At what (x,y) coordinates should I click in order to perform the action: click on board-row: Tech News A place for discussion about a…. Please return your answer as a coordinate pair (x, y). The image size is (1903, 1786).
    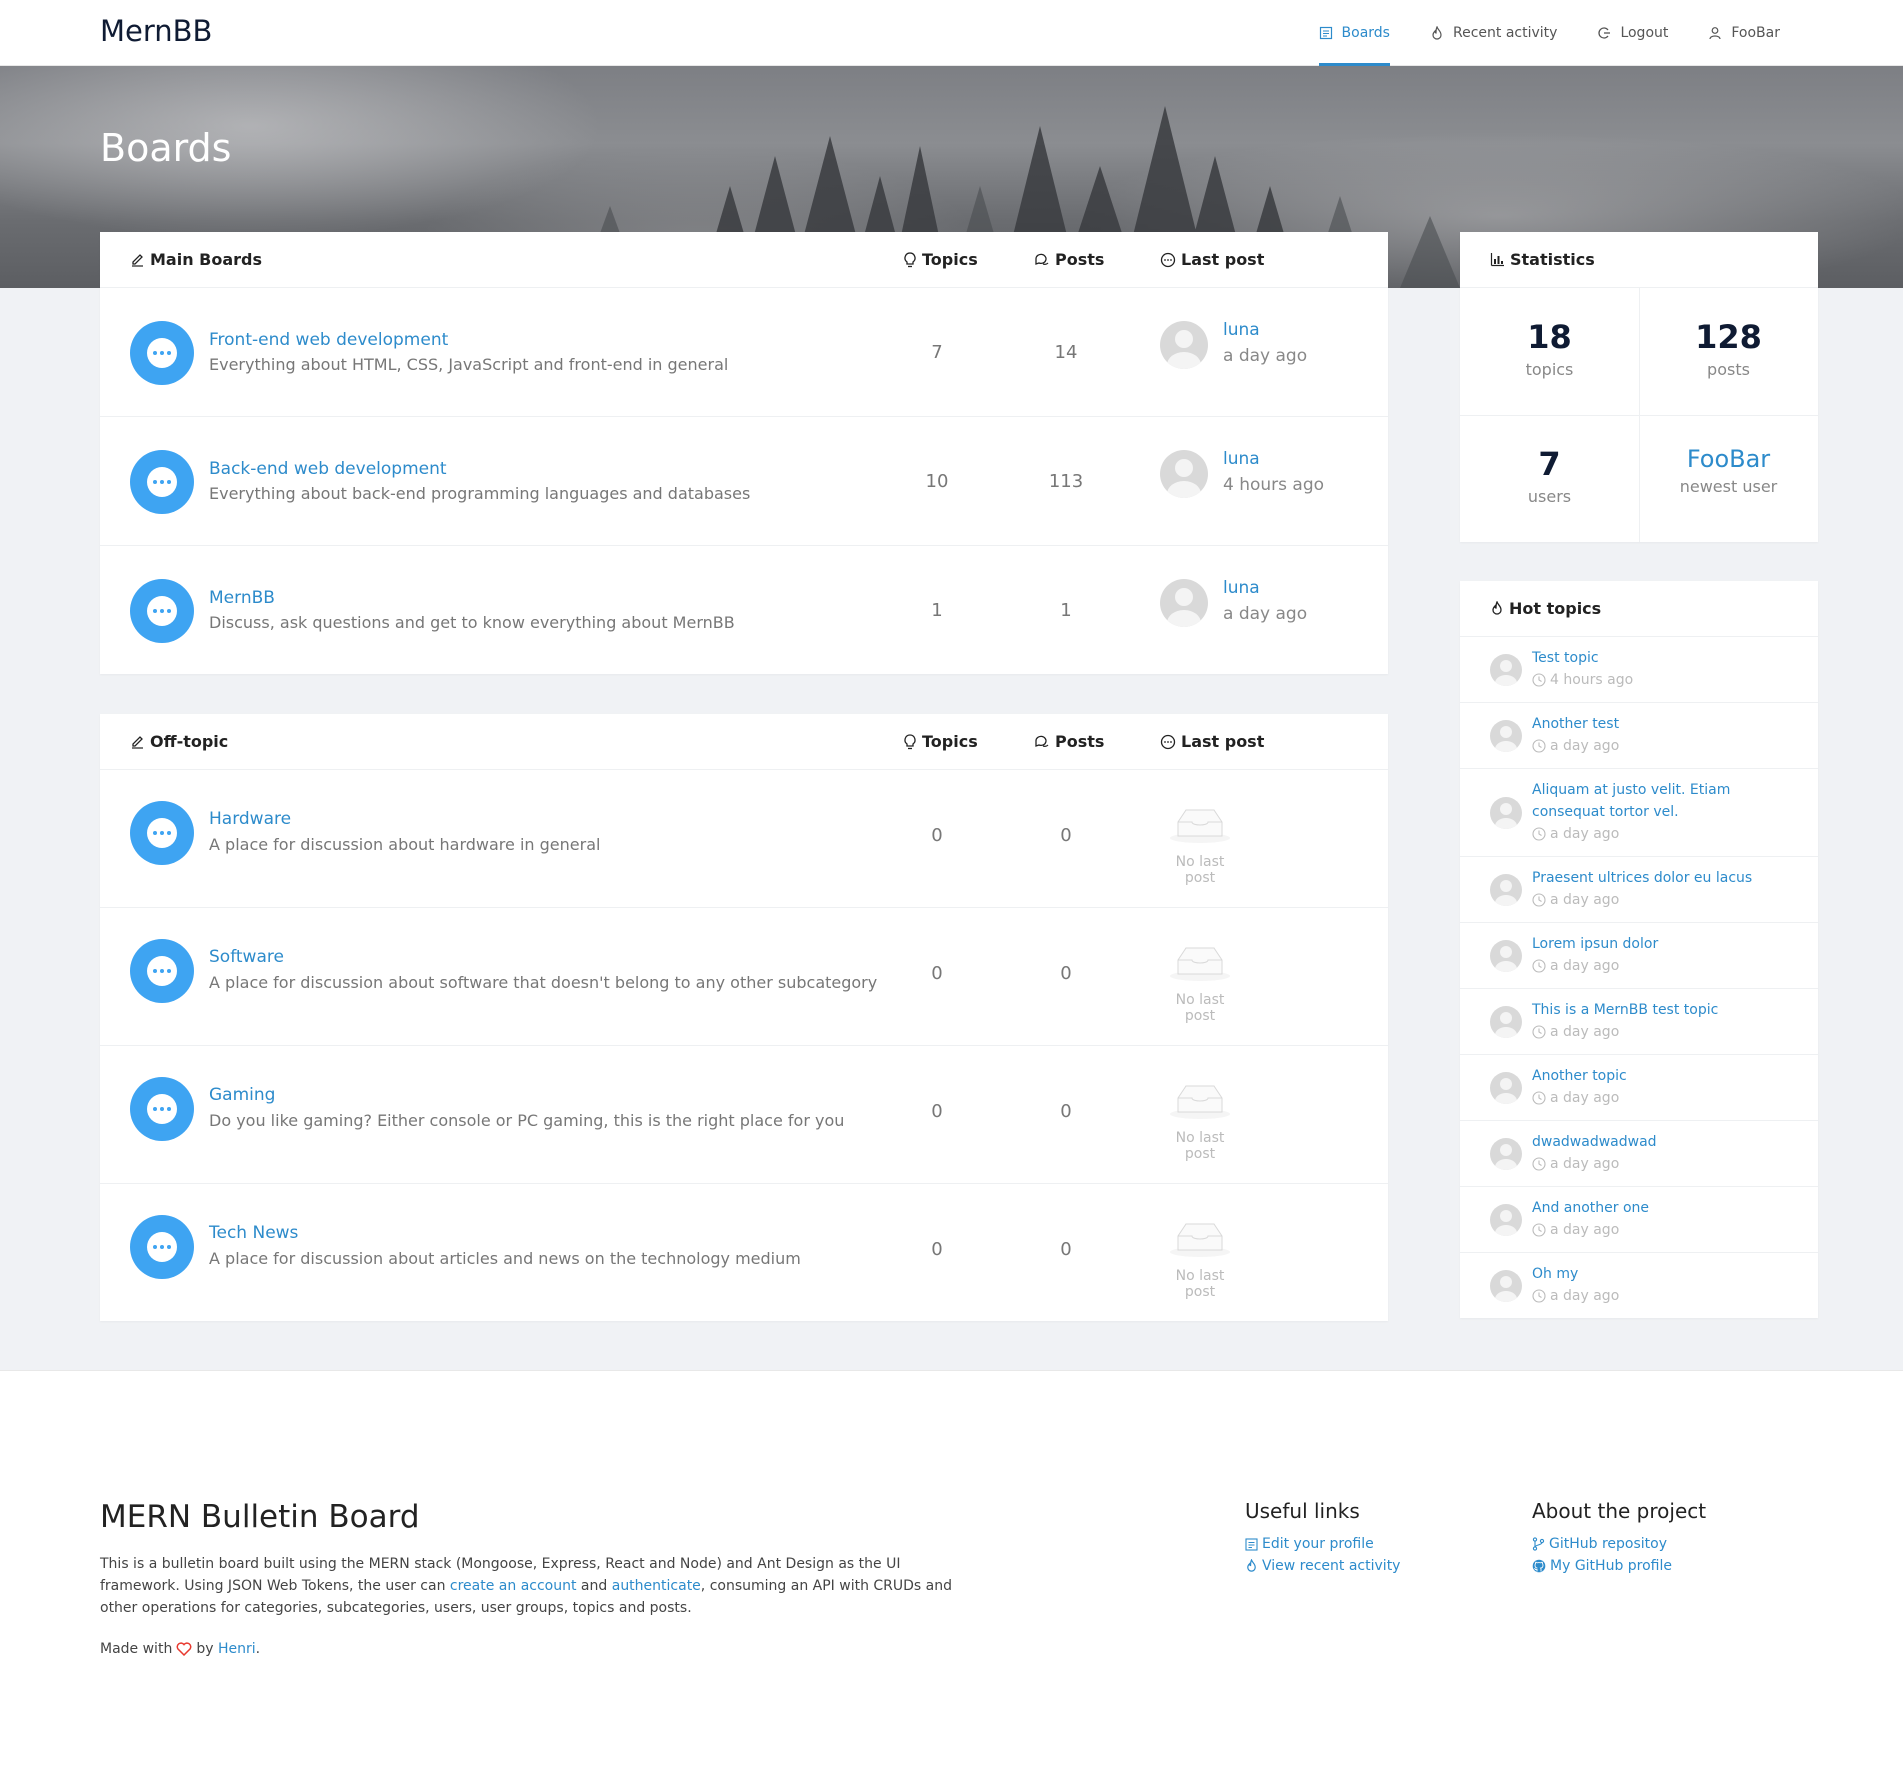
    Looking at the image, I should click on (744, 1252).